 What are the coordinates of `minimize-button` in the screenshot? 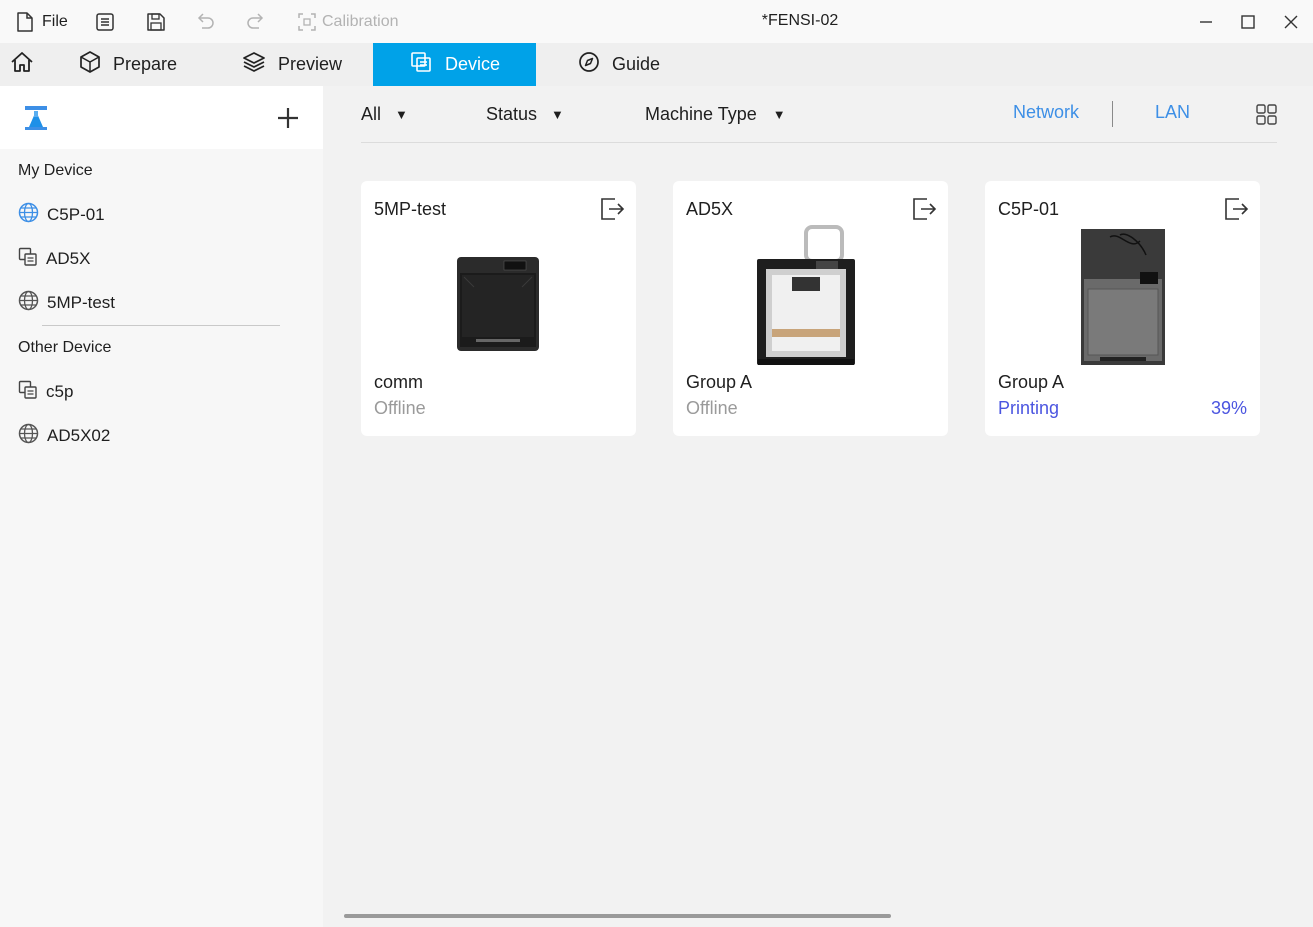 It's located at (1206, 21).